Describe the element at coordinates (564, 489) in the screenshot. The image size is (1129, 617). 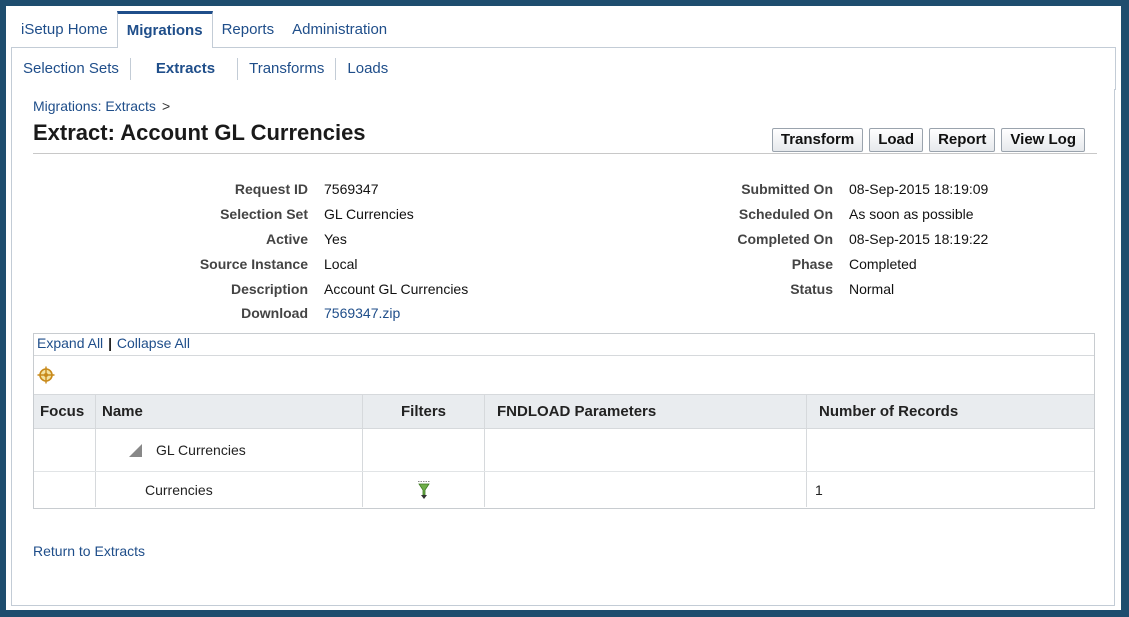
I see `table-row: Currencies 1` at that location.